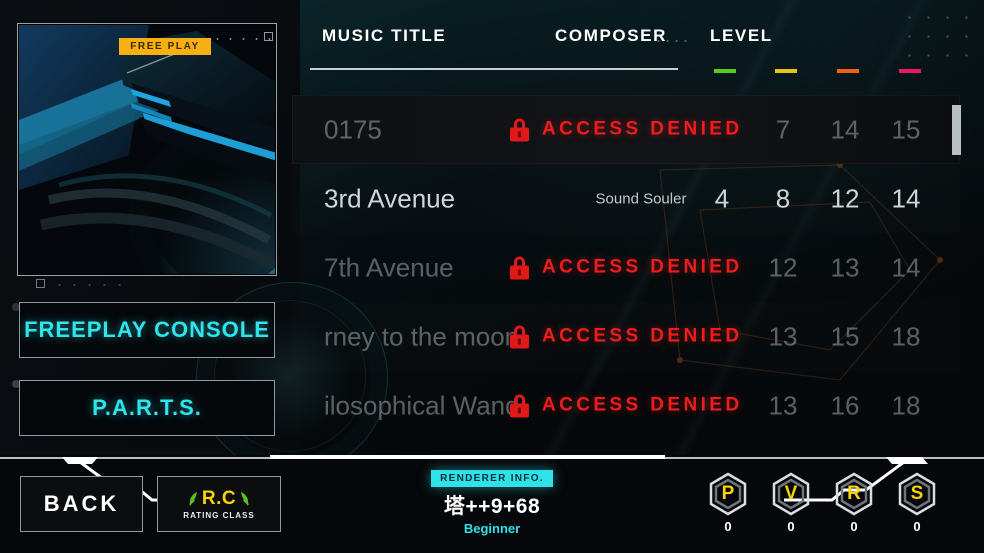 The image size is (984, 553). Describe the element at coordinates (422, 336) in the screenshot. I see `row-title: rney to the moon` at that location.